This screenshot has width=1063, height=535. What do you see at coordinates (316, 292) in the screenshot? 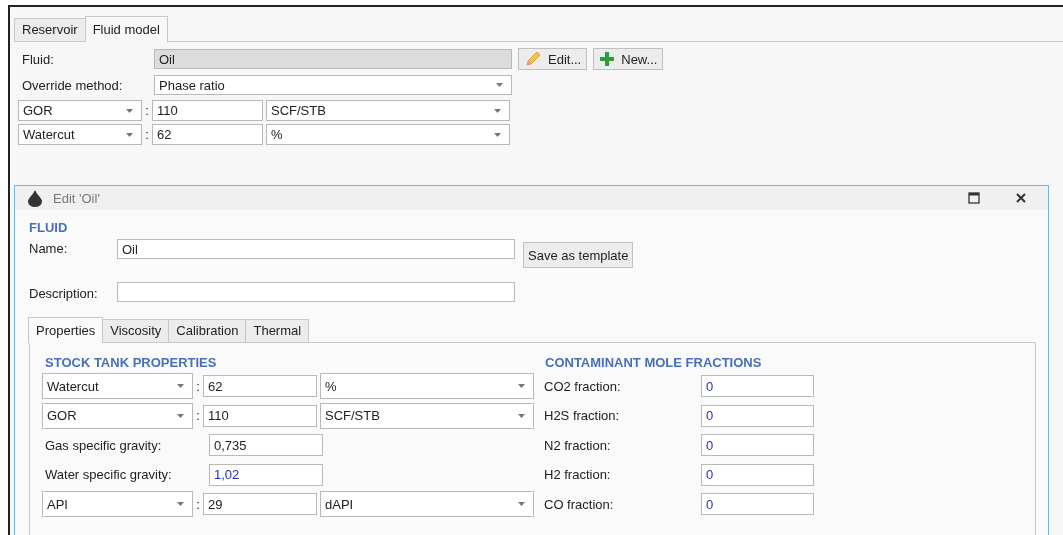
I see `description-field` at bounding box center [316, 292].